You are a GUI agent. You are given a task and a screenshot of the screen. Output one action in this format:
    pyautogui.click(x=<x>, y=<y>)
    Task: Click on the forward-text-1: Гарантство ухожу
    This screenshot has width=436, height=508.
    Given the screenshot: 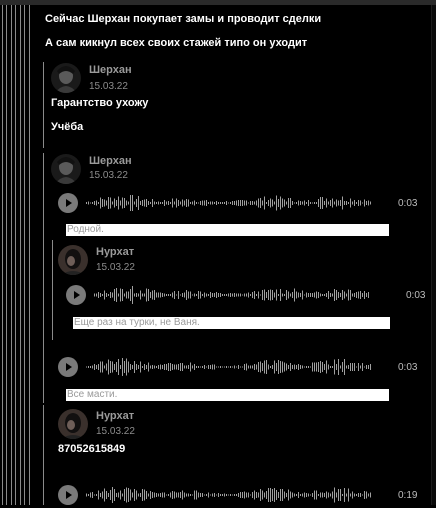 What is the action you would take?
    pyautogui.click(x=100, y=103)
    